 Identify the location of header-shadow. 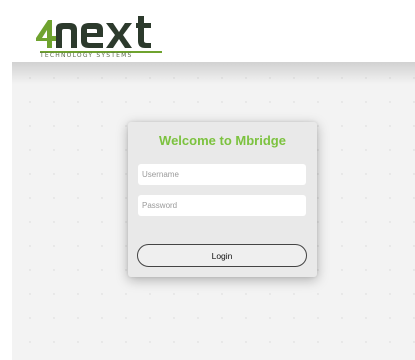
(213, 73).